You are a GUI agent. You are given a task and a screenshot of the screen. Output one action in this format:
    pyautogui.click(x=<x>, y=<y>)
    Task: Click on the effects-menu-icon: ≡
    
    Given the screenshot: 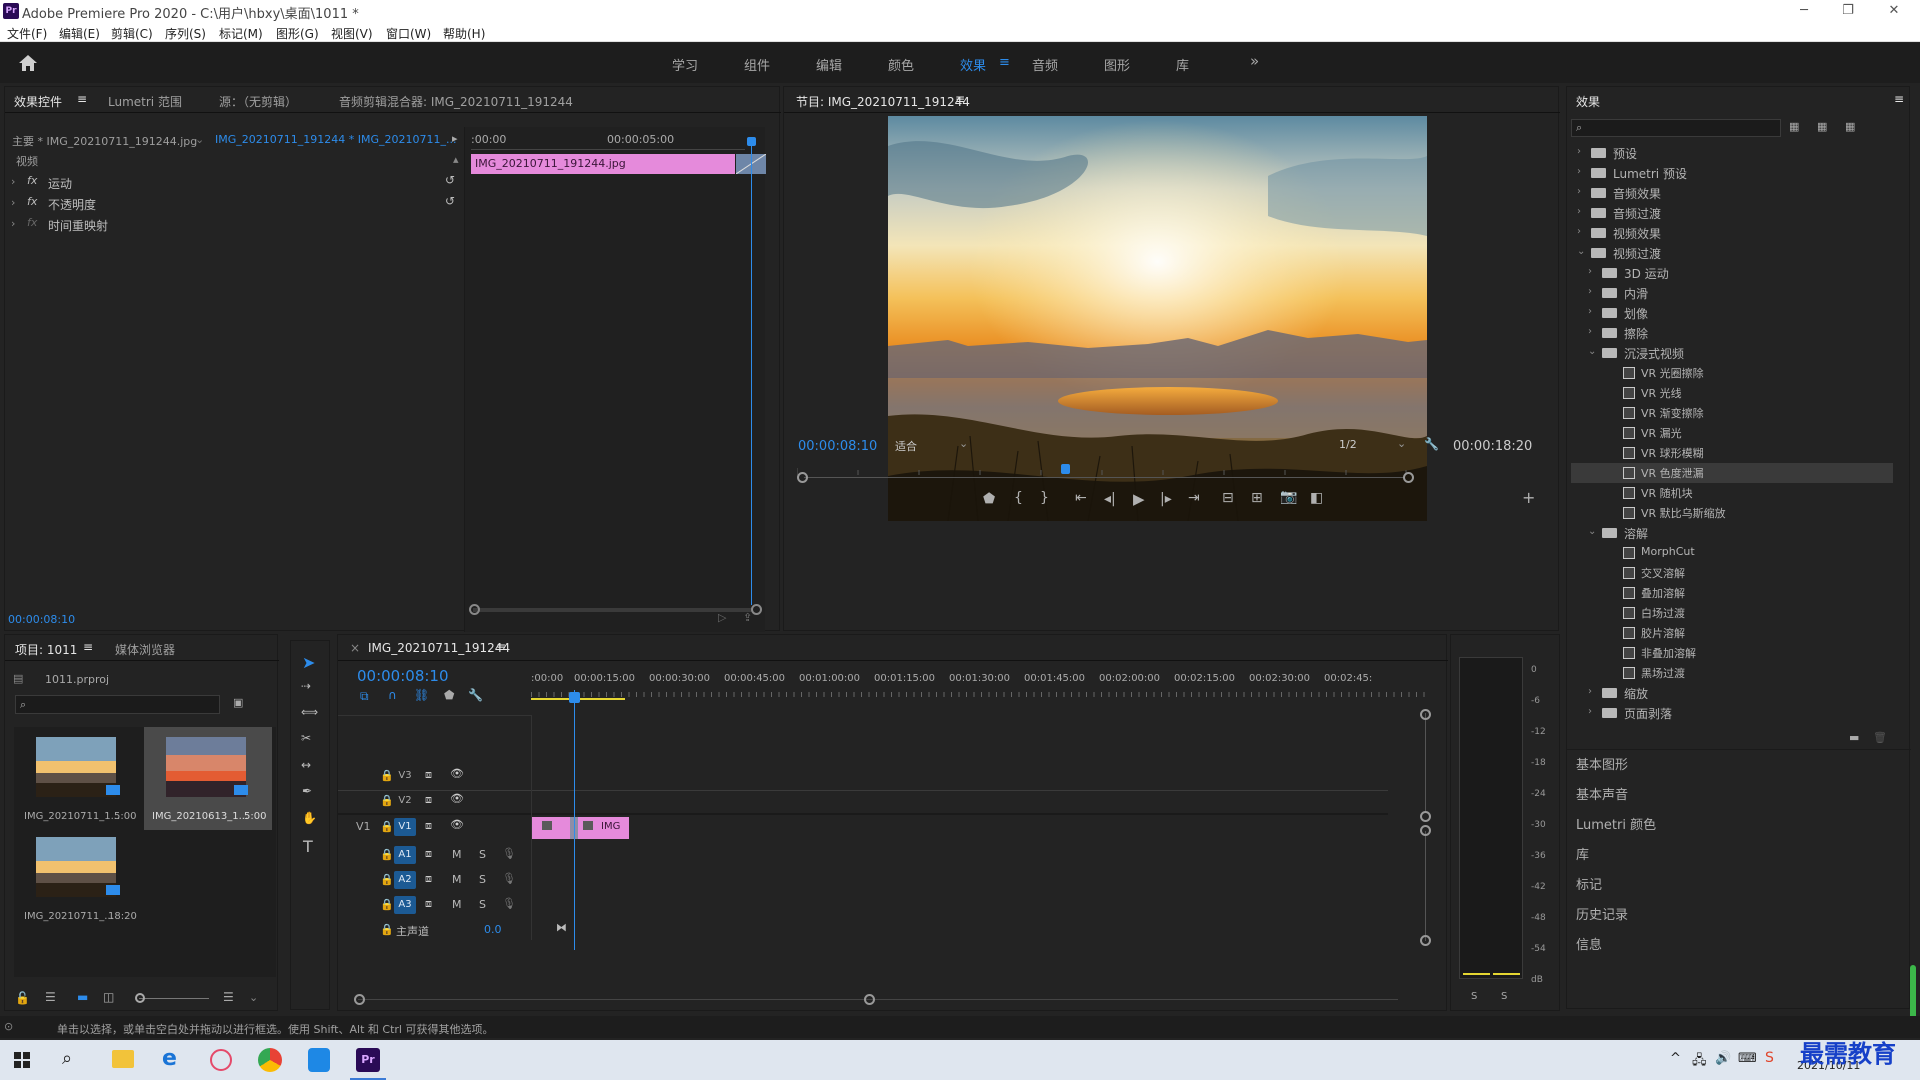 What is the action you would take?
    pyautogui.click(x=1899, y=99)
    